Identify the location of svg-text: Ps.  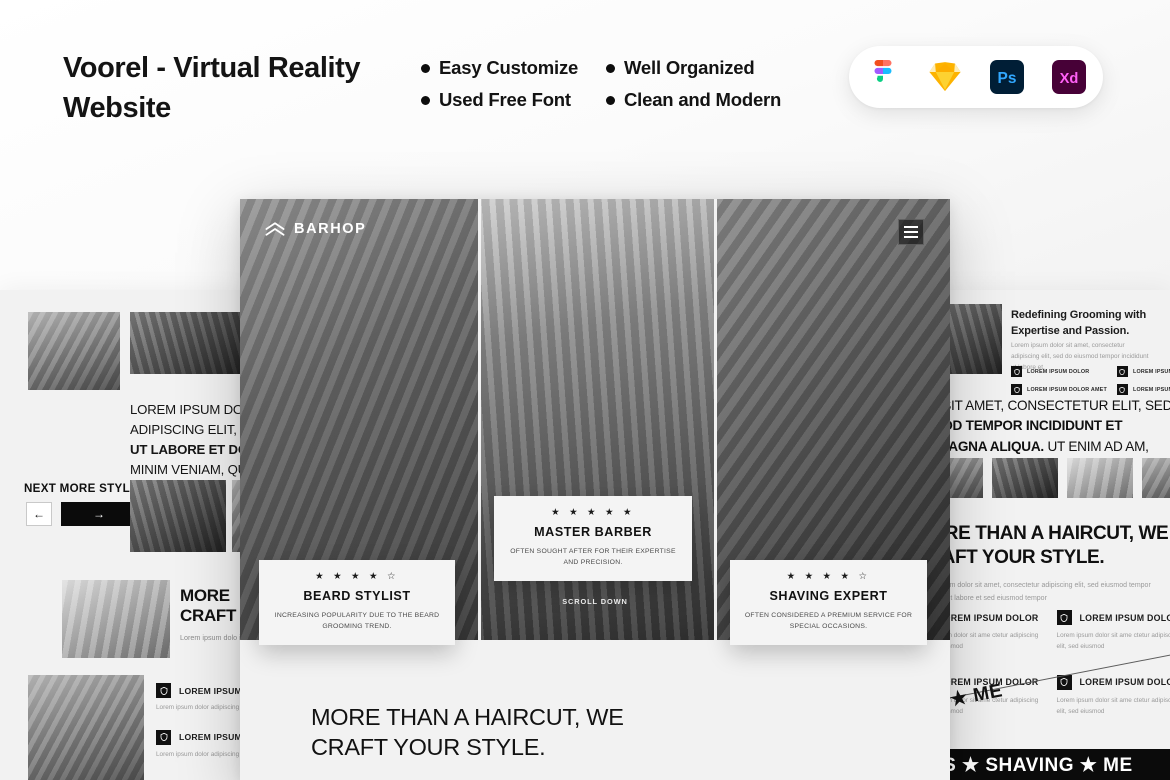
(1007, 78).